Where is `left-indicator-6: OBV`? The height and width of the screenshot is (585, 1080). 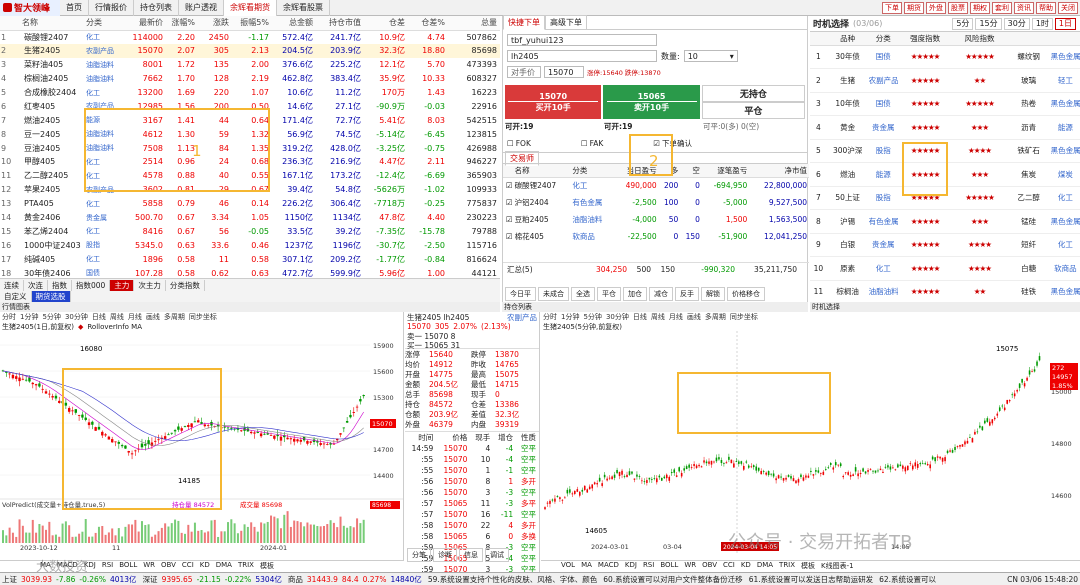 left-indicator-6: OBV is located at coordinates (168, 566).